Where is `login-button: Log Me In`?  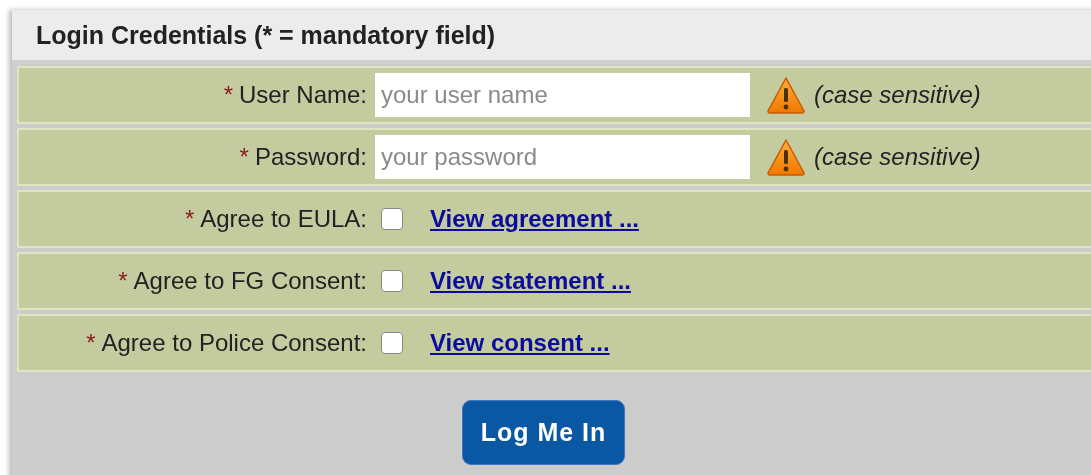
login-button: Log Me In is located at coordinates (543, 432).